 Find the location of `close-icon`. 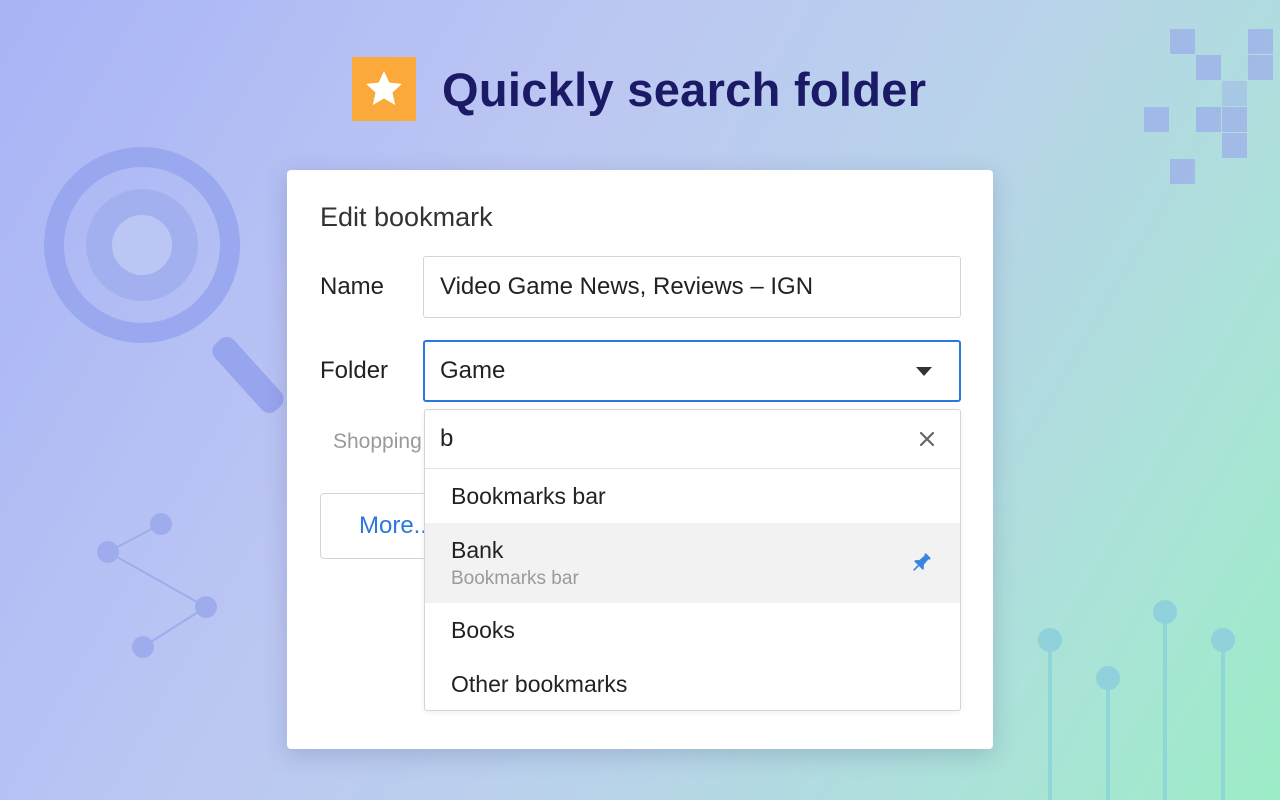

close-icon is located at coordinates (927, 439).